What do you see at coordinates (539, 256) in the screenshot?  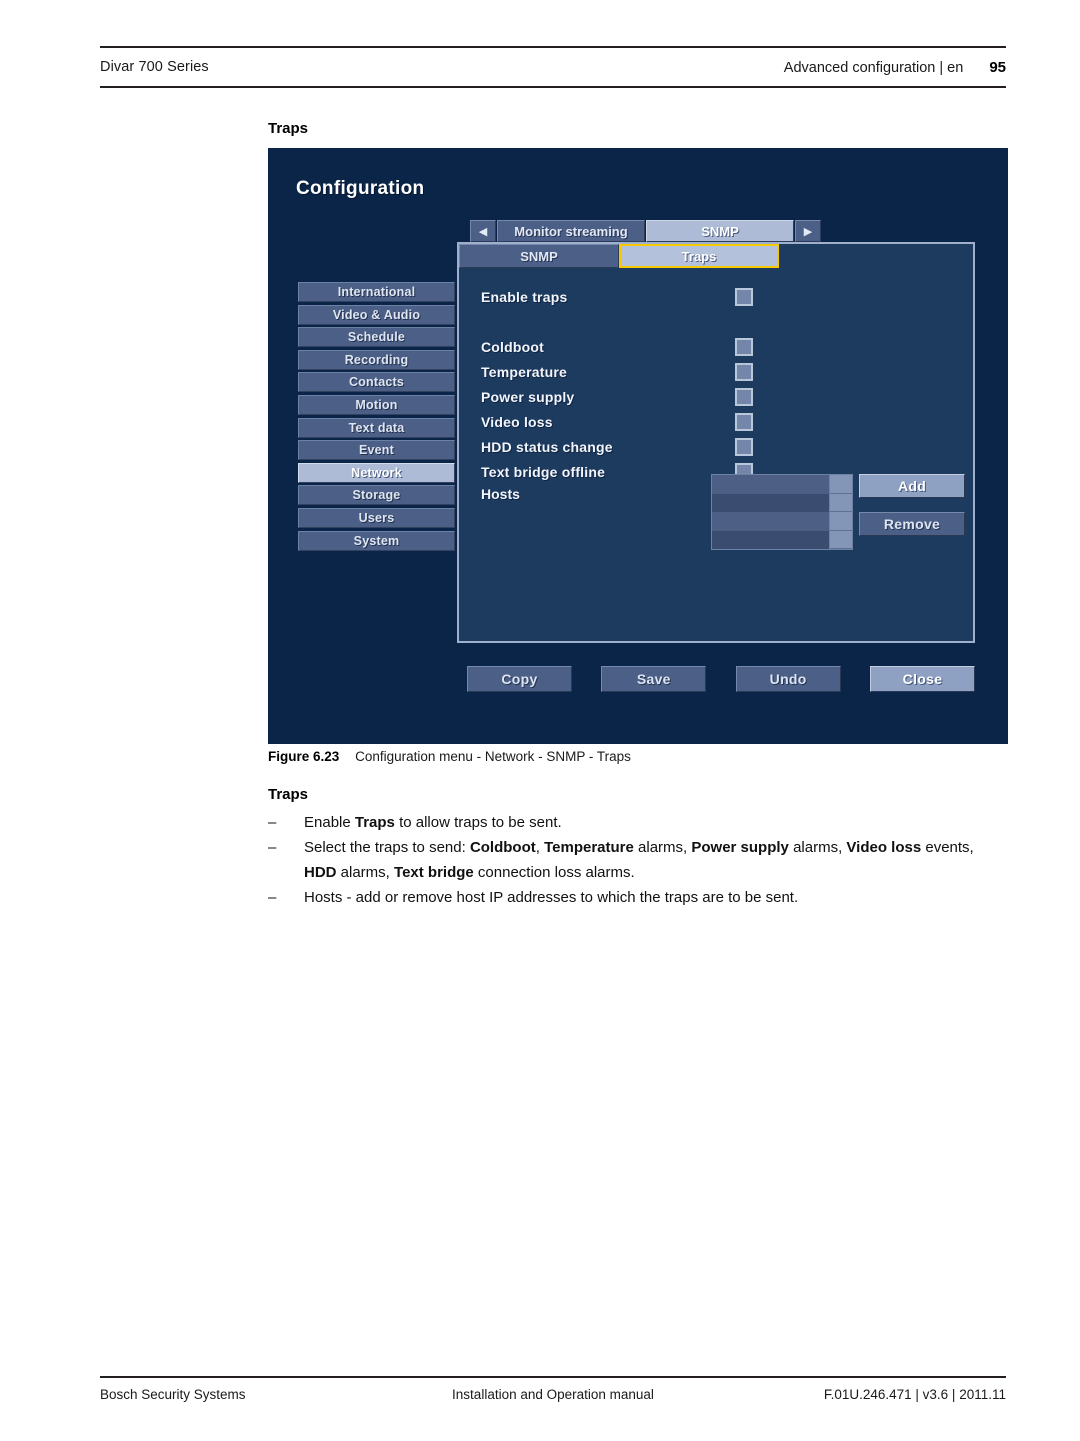 I see `tab-snmp-inner: SNMP` at bounding box center [539, 256].